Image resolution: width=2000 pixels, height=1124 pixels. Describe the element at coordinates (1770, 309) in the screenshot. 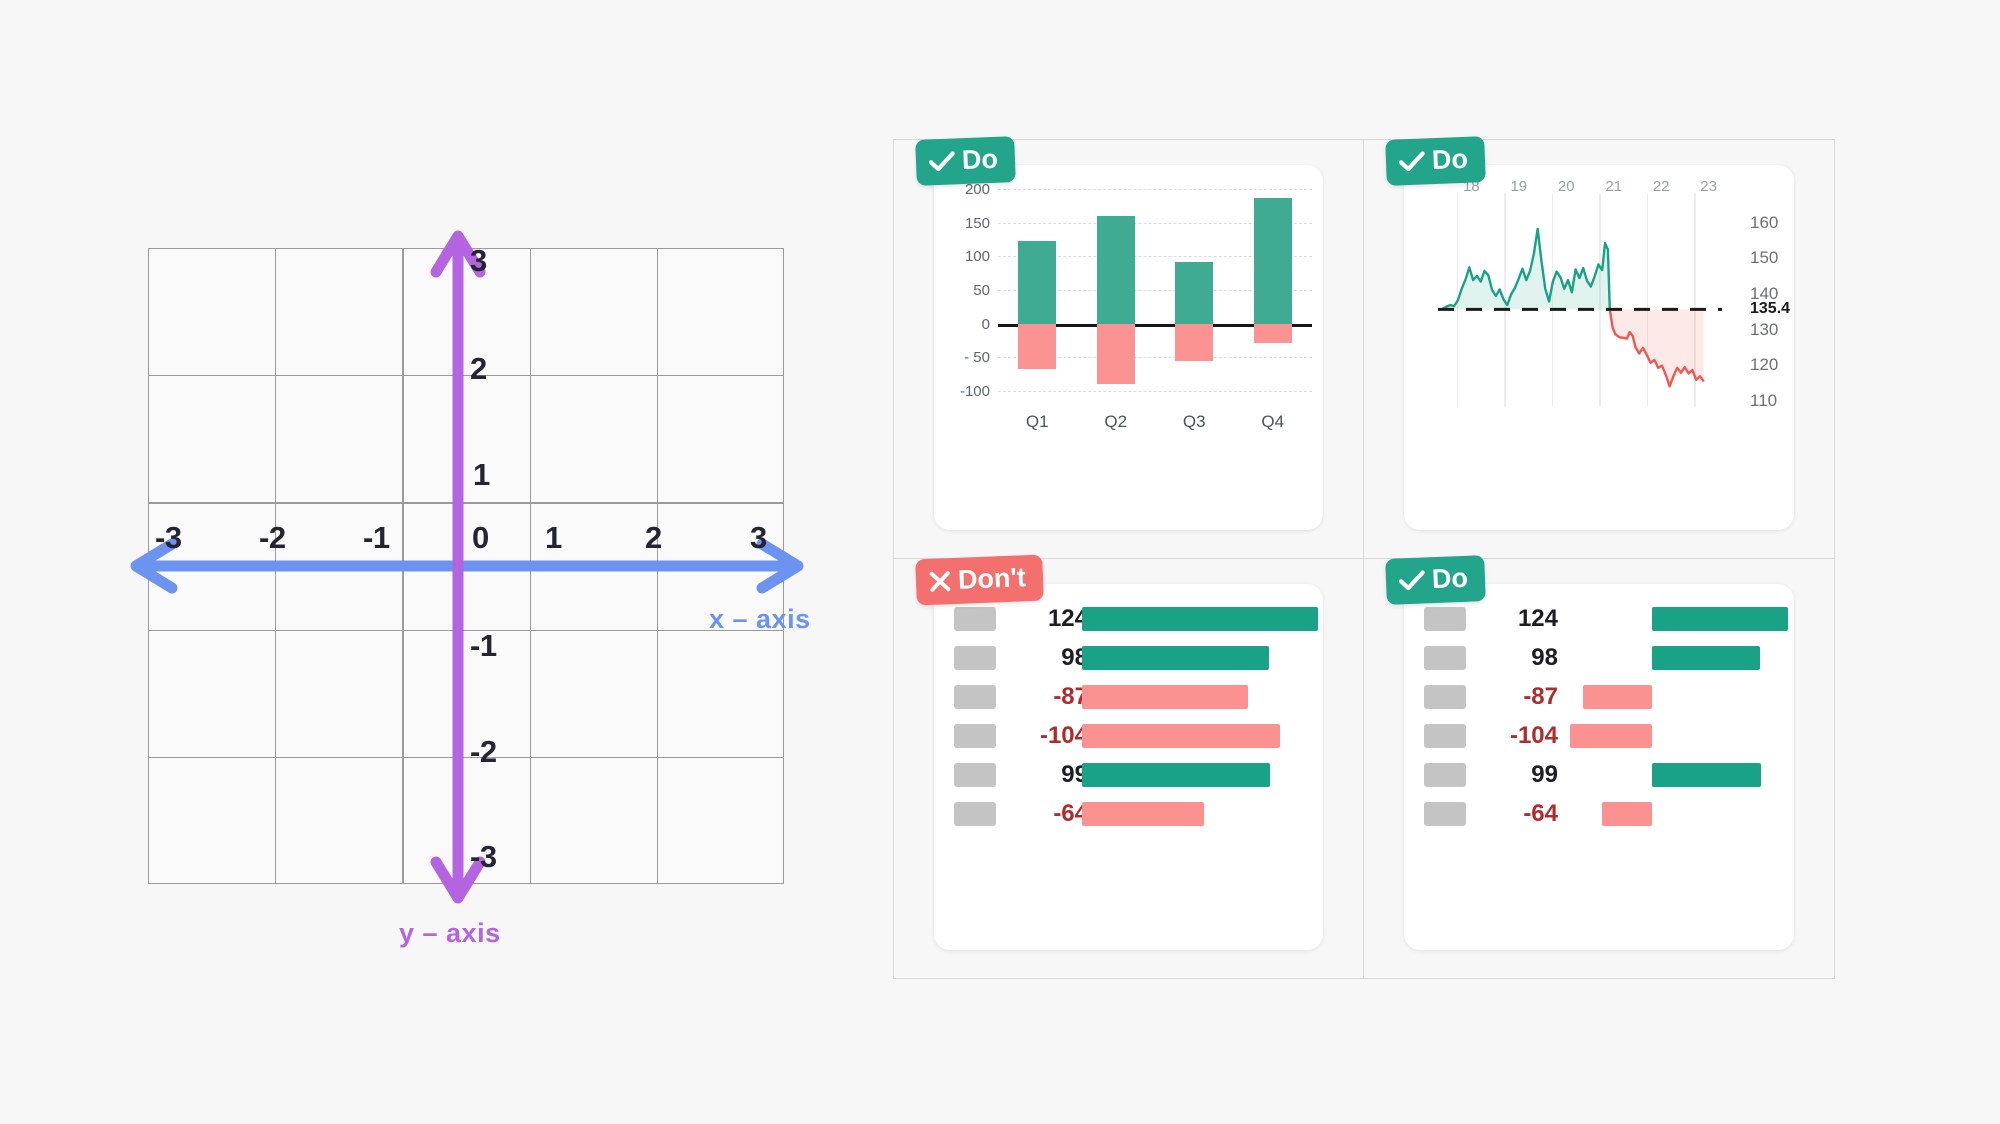

I see `baseline-value-label: 135.4` at that location.